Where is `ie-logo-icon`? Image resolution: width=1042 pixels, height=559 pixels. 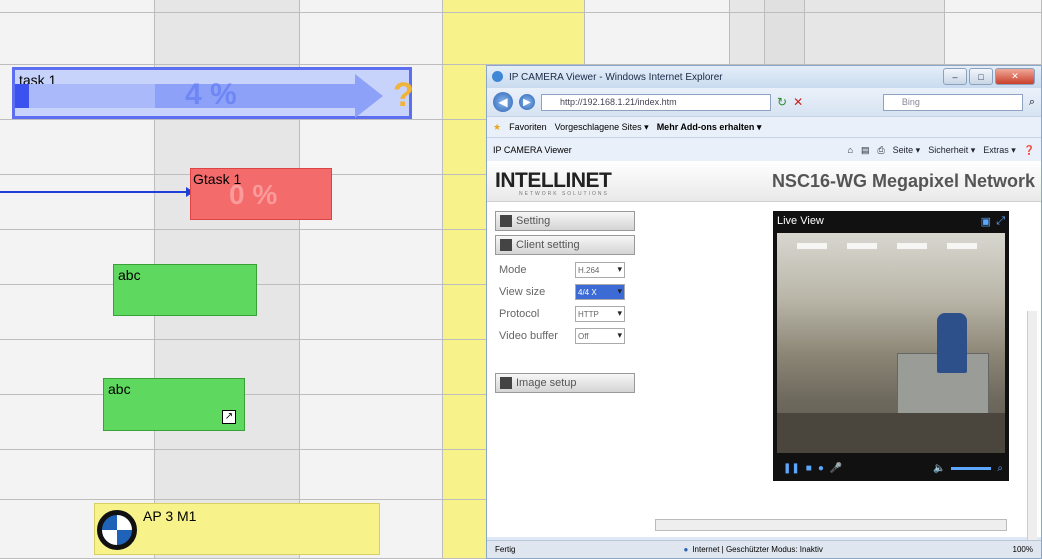
ie-logo-icon is located at coordinates (497, 76).